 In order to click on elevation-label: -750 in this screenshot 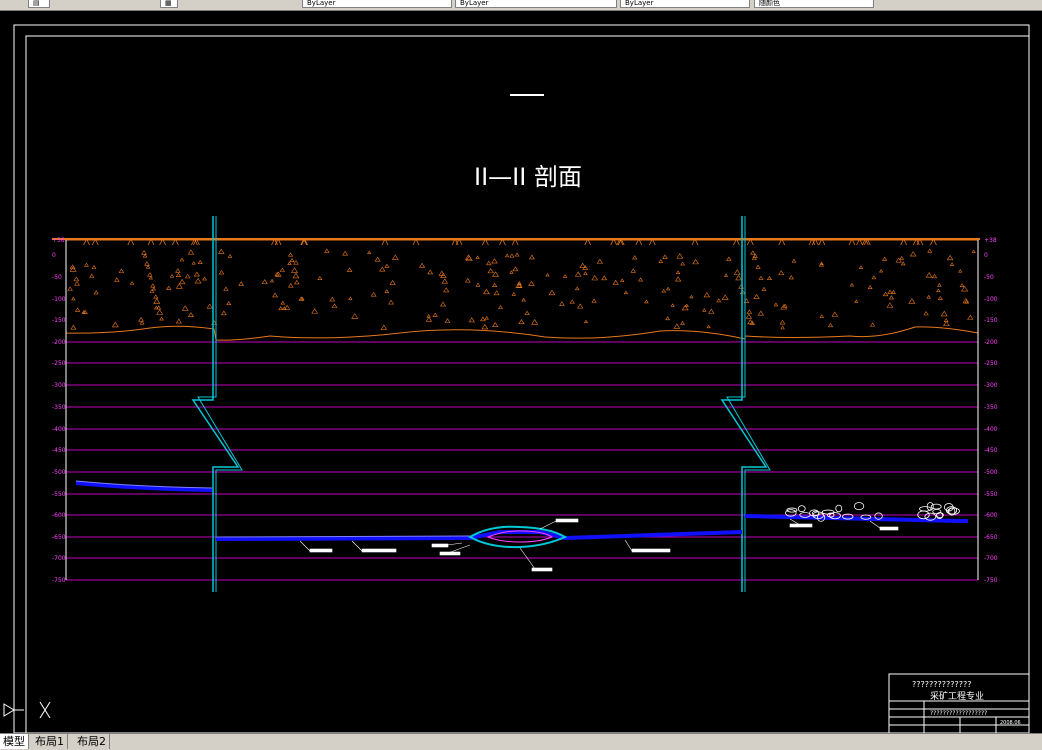, I will do `click(59, 580)`.